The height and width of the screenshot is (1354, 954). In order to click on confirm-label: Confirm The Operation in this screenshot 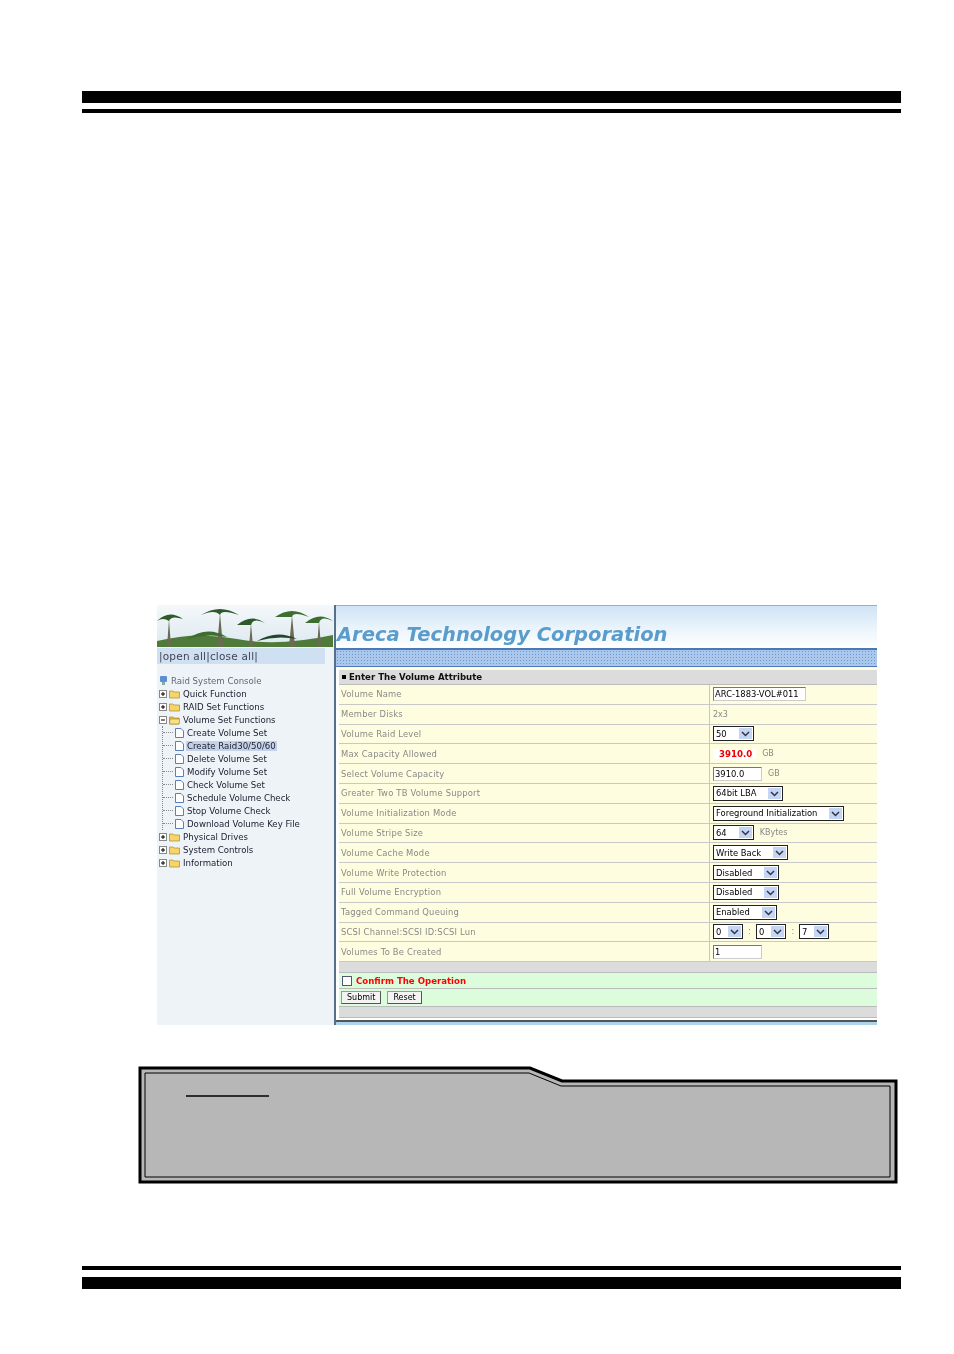, I will do `click(411, 980)`.